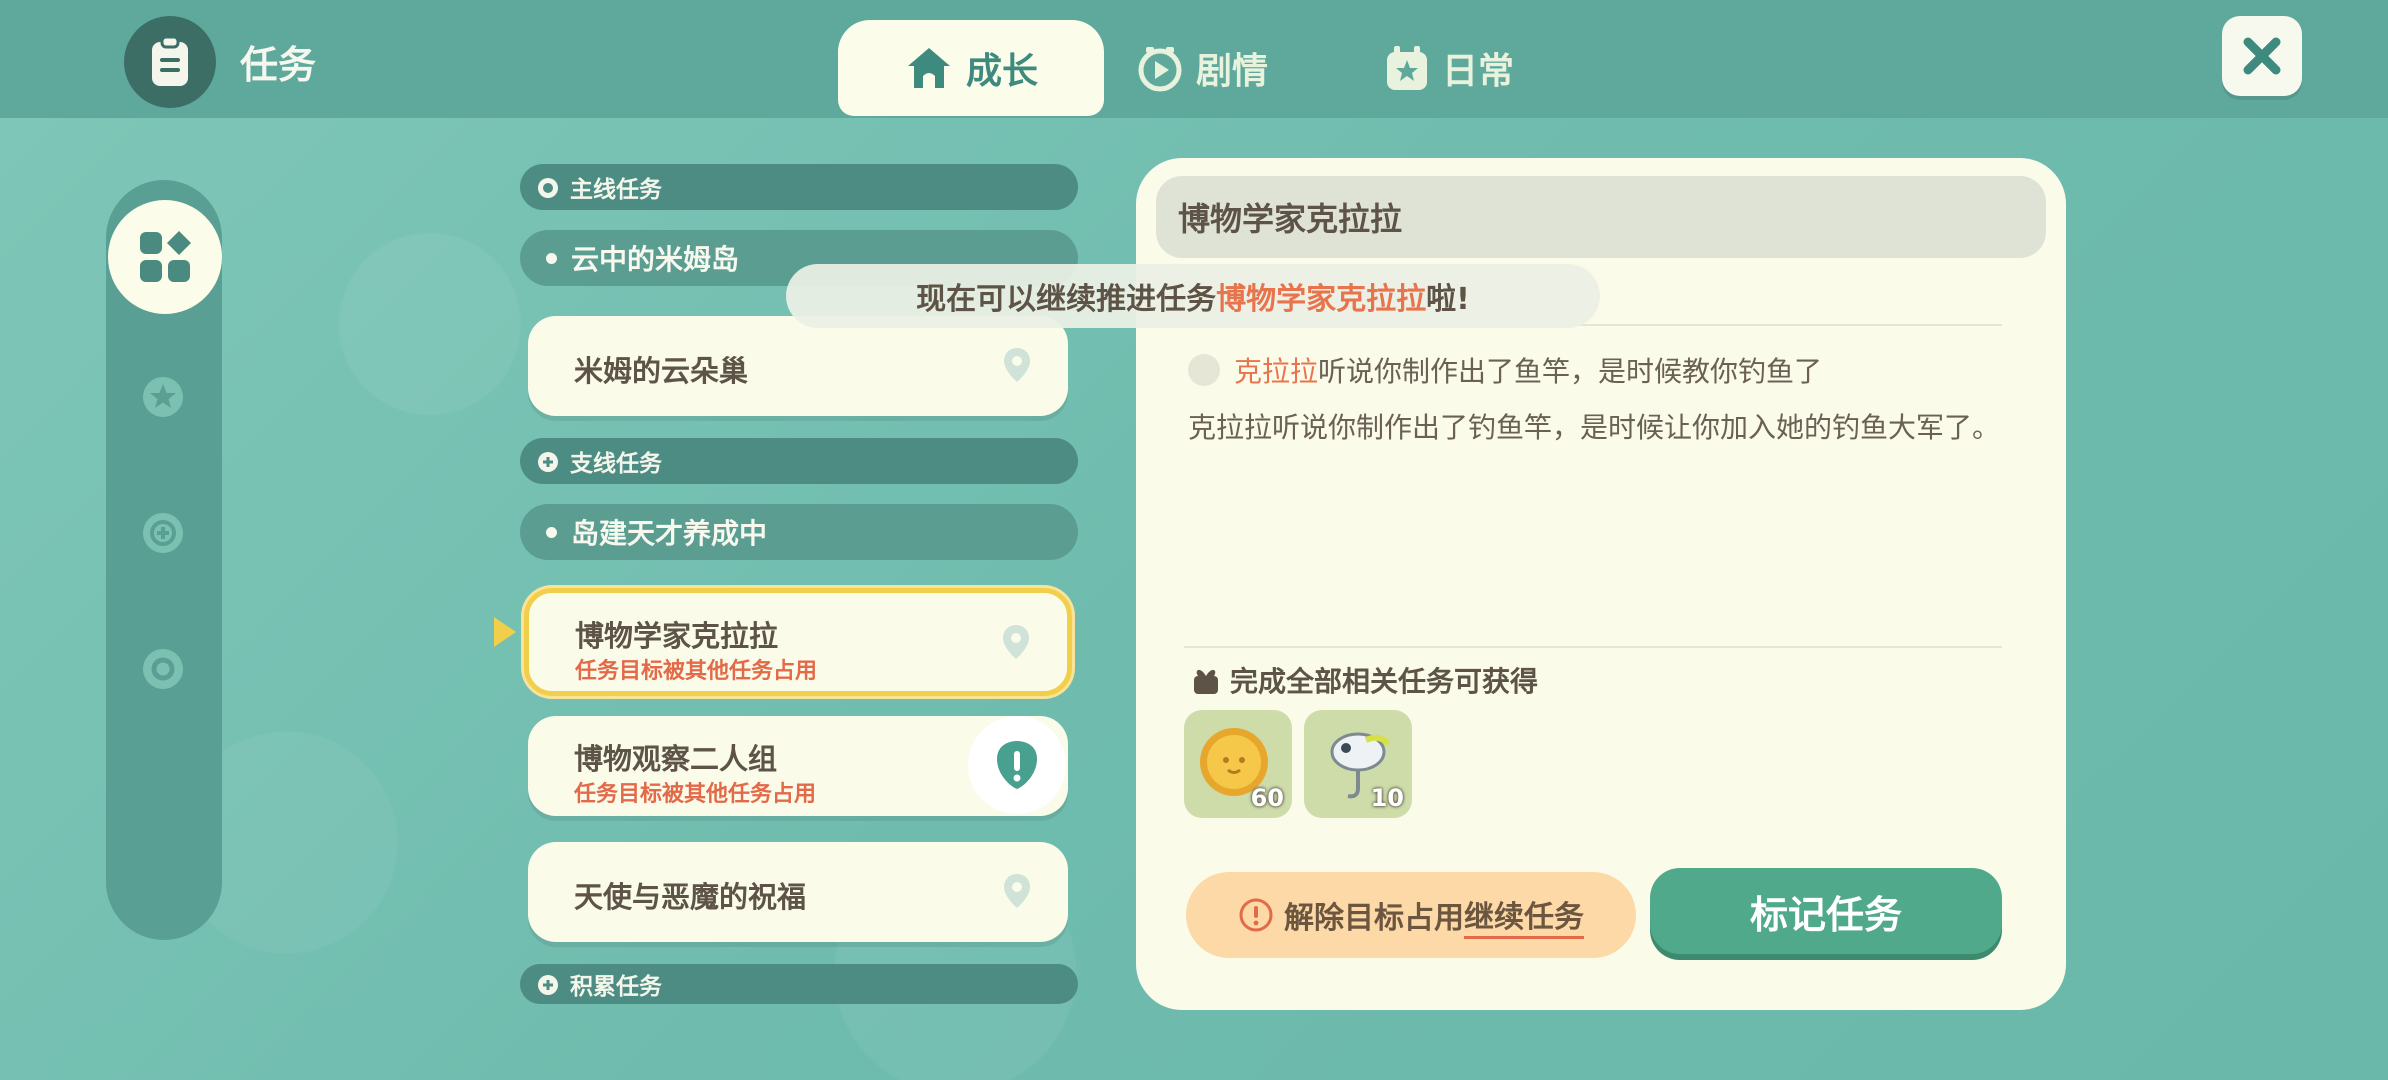  What do you see at coordinates (690, 897) in the screenshot?
I see `quest-name: 天使与恶魔的祝福` at bounding box center [690, 897].